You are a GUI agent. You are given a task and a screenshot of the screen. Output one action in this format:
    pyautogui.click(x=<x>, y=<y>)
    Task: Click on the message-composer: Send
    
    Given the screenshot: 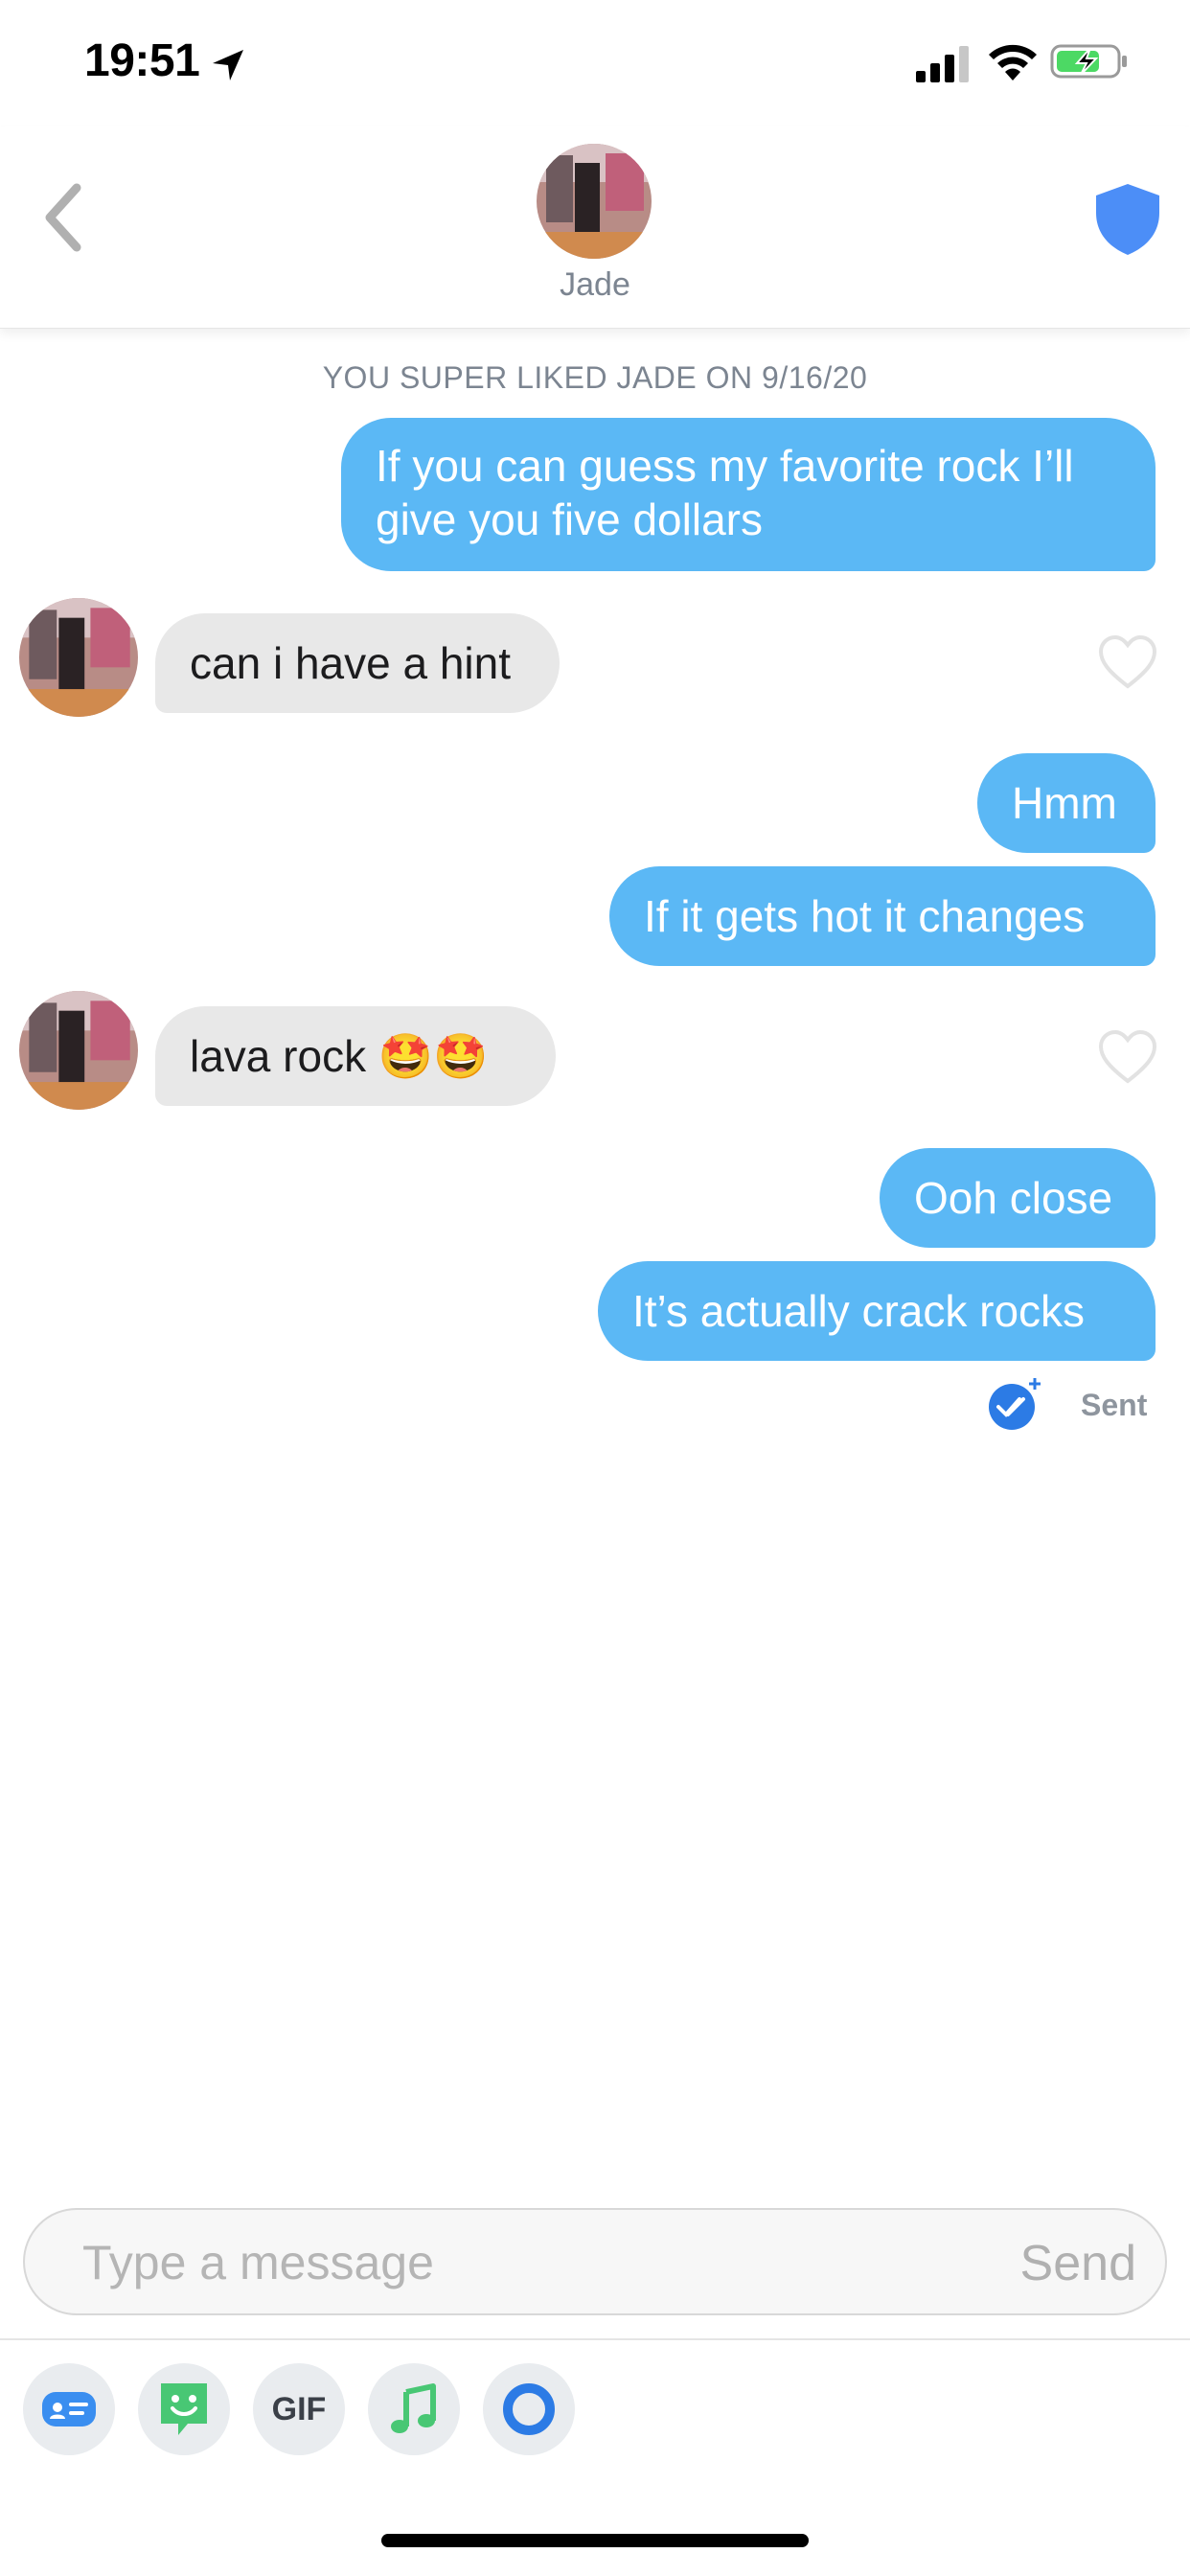 What is the action you would take?
    pyautogui.click(x=595, y=2261)
    